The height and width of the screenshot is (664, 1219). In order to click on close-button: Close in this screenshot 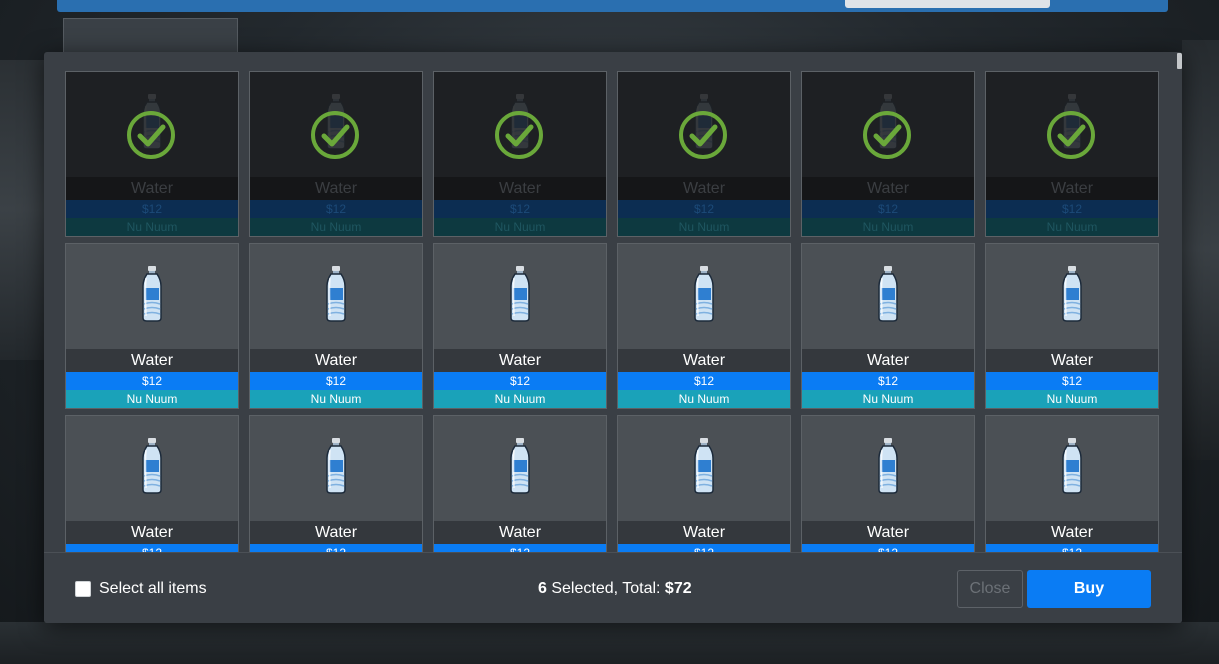, I will do `click(990, 589)`.